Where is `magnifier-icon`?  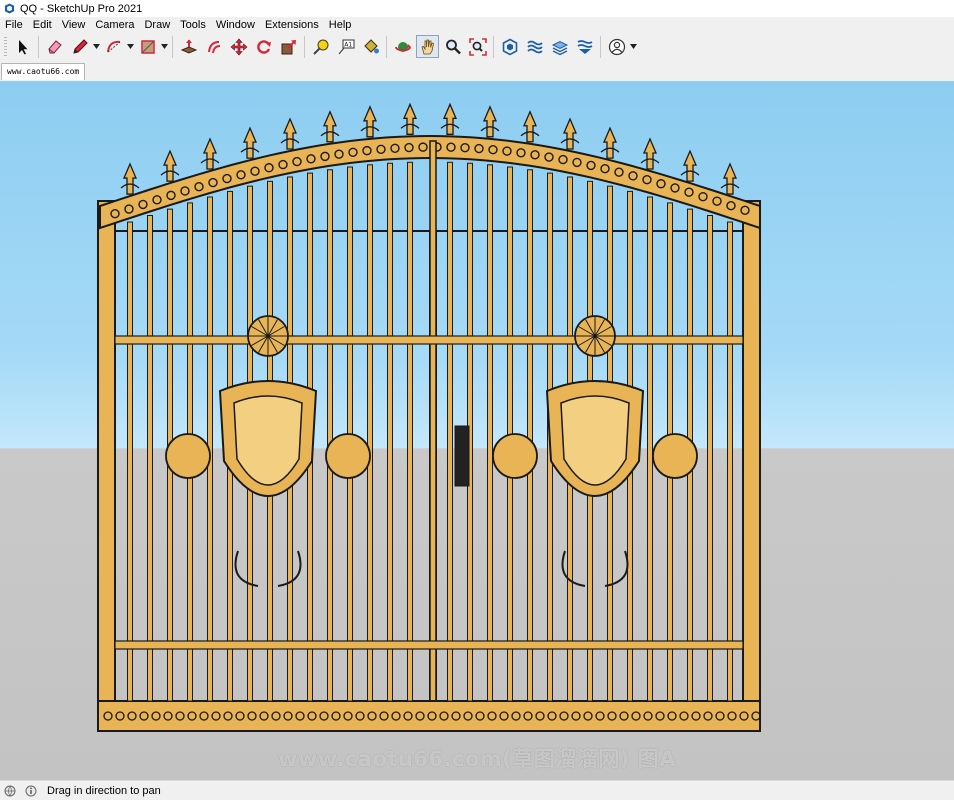
magnifier-icon is located at coordinates (453, 46).